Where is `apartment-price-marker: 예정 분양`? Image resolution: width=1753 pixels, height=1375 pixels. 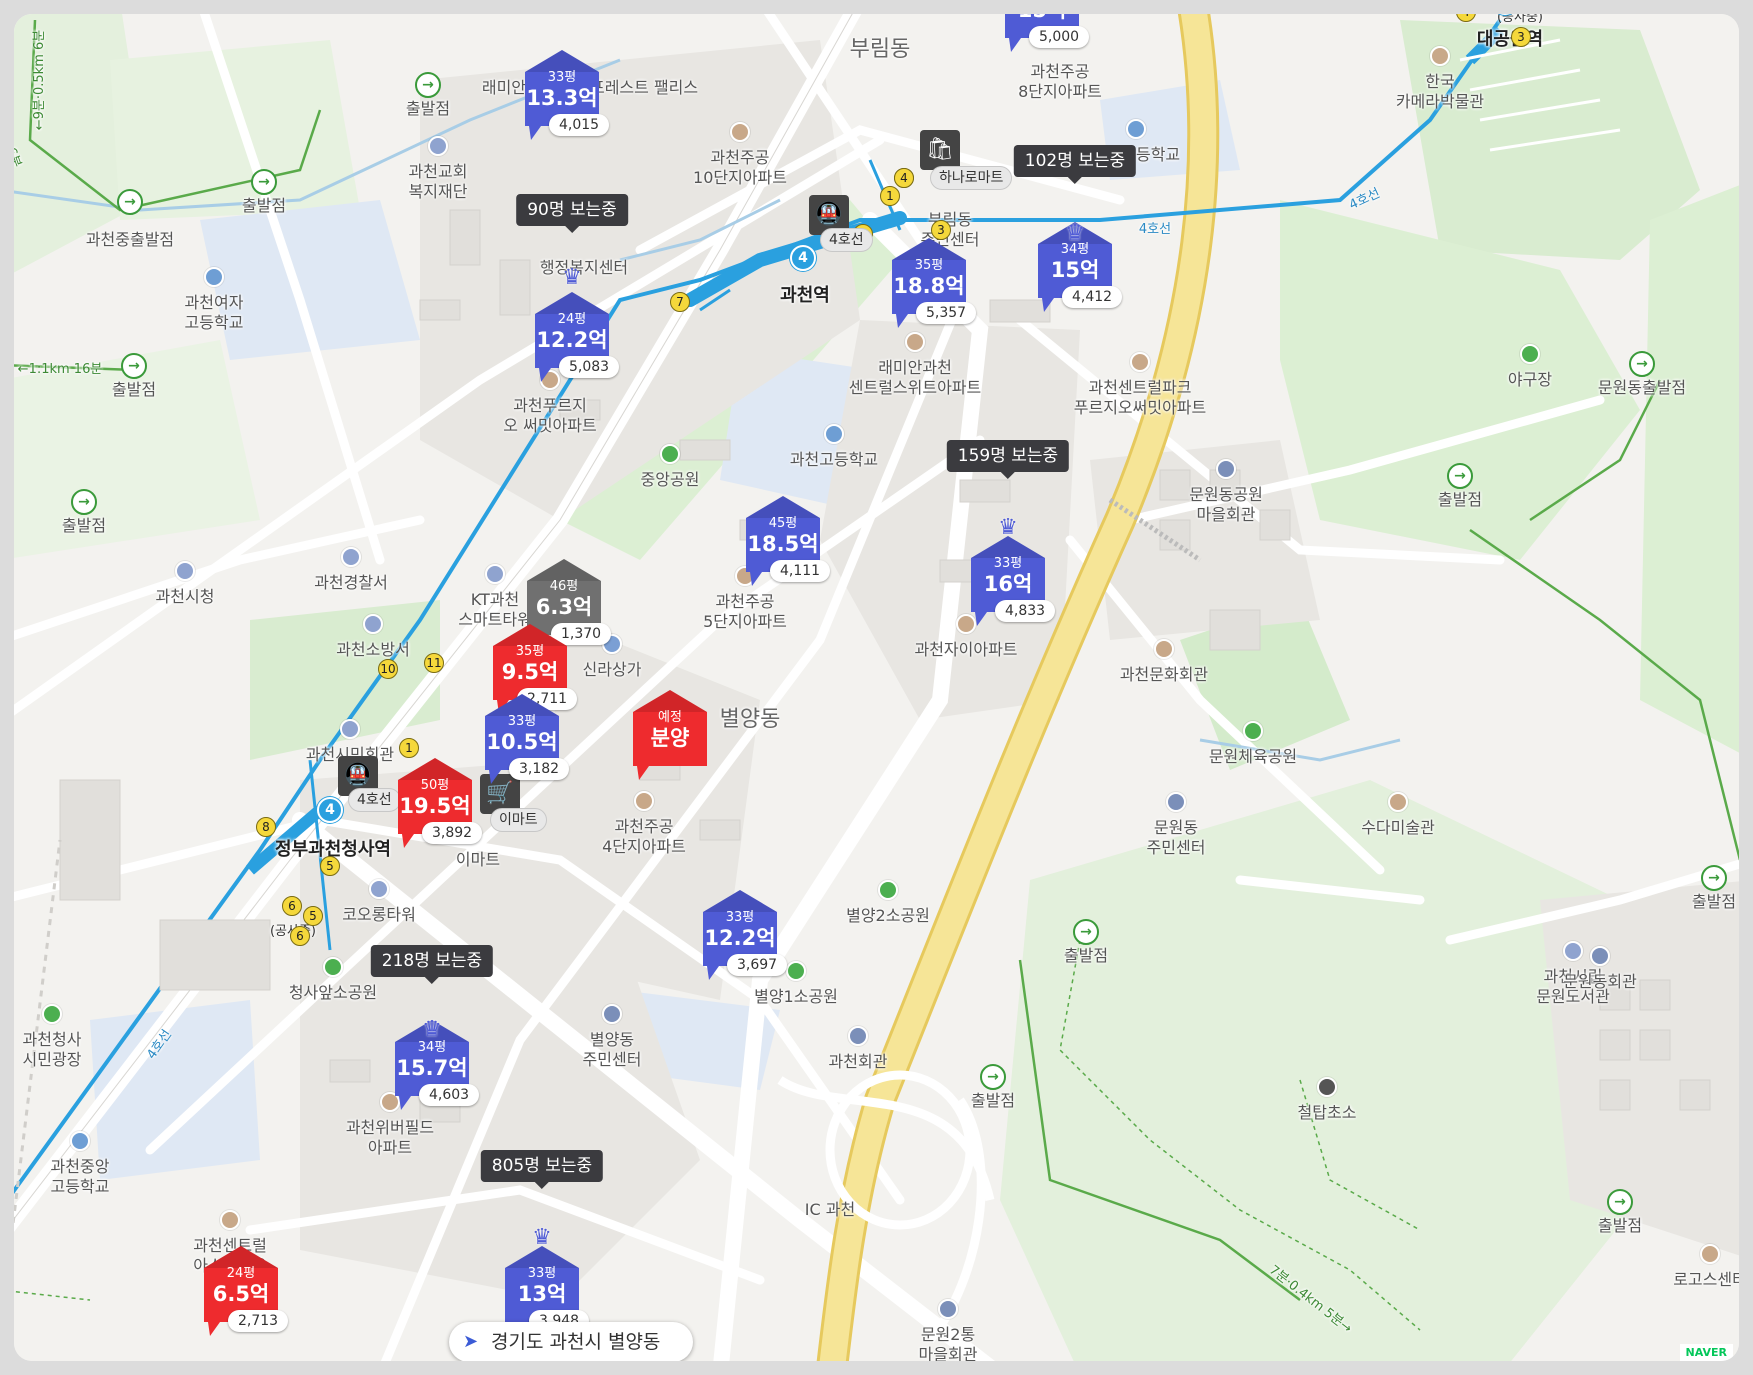
apartment-price-marker: 예정 분양 is located at coordinates (670, 734).